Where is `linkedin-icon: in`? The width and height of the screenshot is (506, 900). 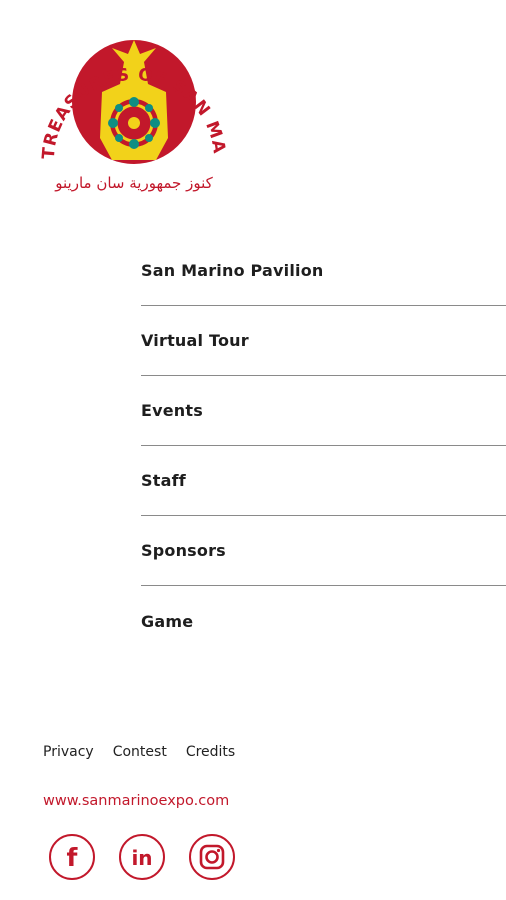 linkedin-icon: in is located at coordinates (142, 857).